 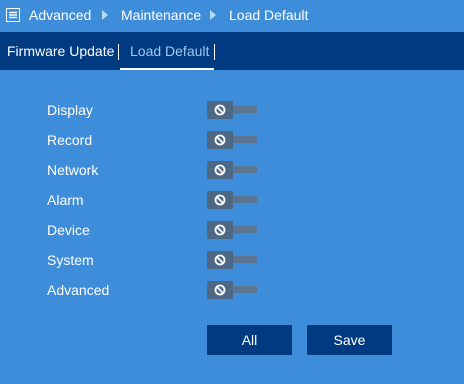 What do you see at coordinates (70, 110) in the screenshot?
I see `display-label: Display` at bounding box center [70, 110].